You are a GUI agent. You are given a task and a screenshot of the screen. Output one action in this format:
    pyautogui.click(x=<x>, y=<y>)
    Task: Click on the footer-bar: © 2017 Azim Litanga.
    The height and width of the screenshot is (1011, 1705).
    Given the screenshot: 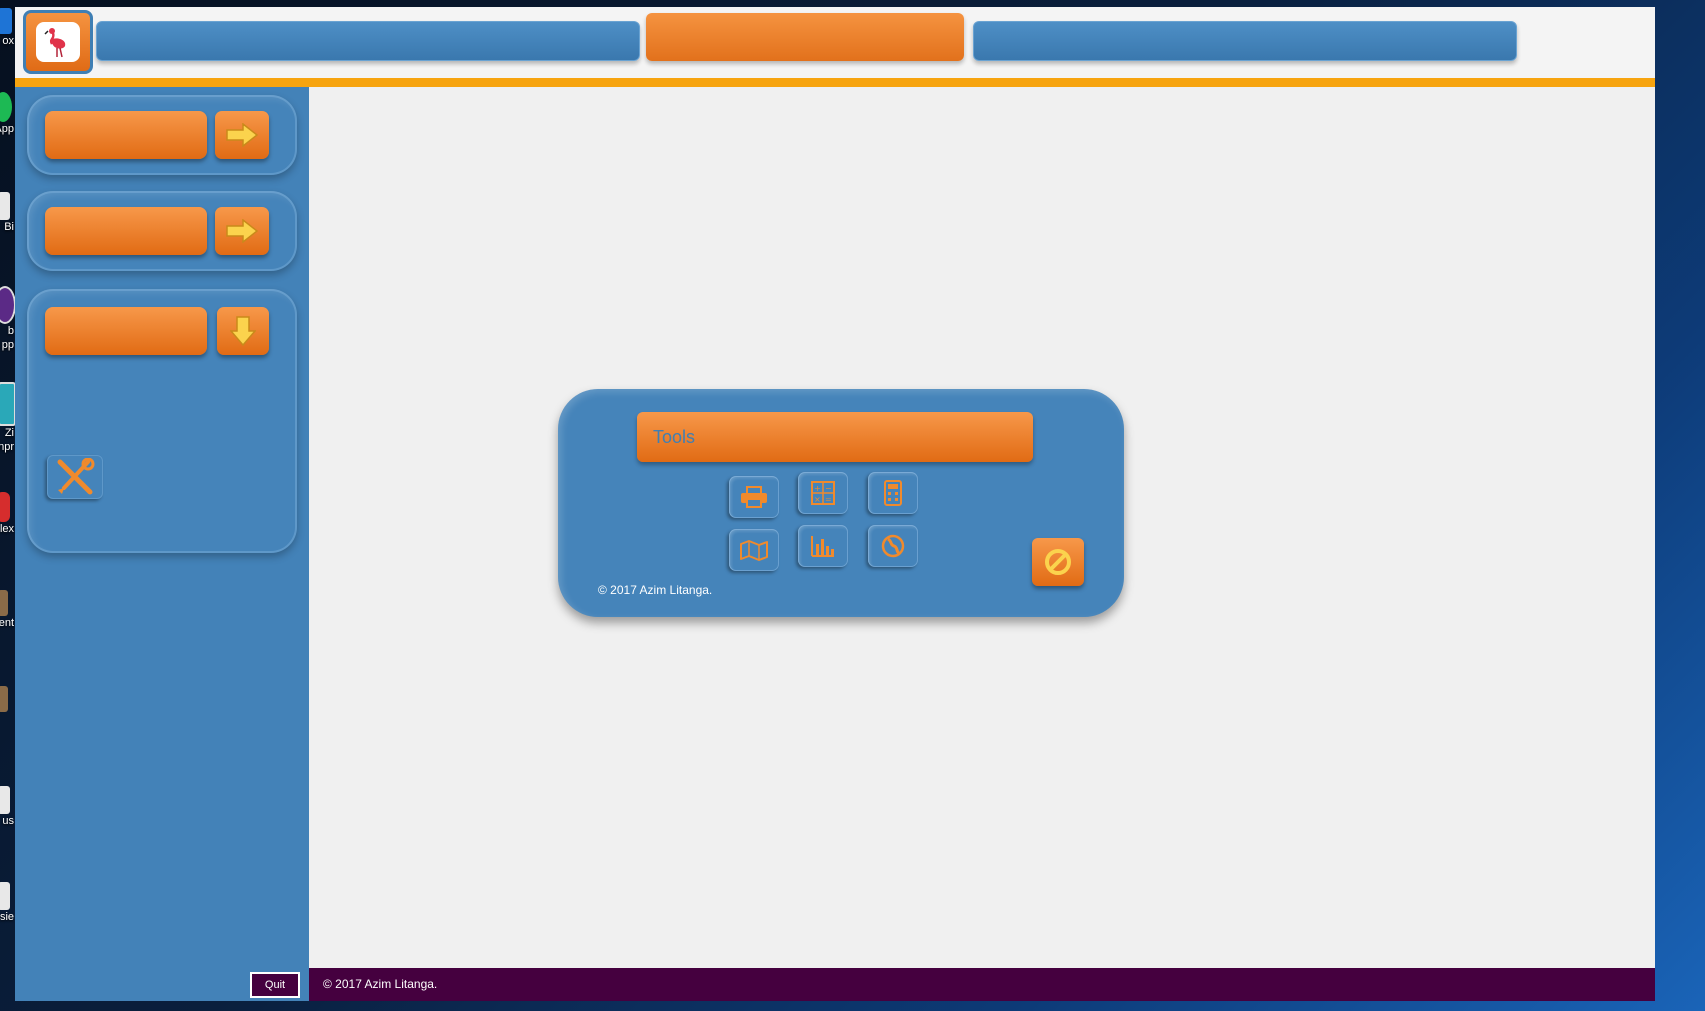 What is the action you would take?
    pyautogui.click(x=982, y=984)
    